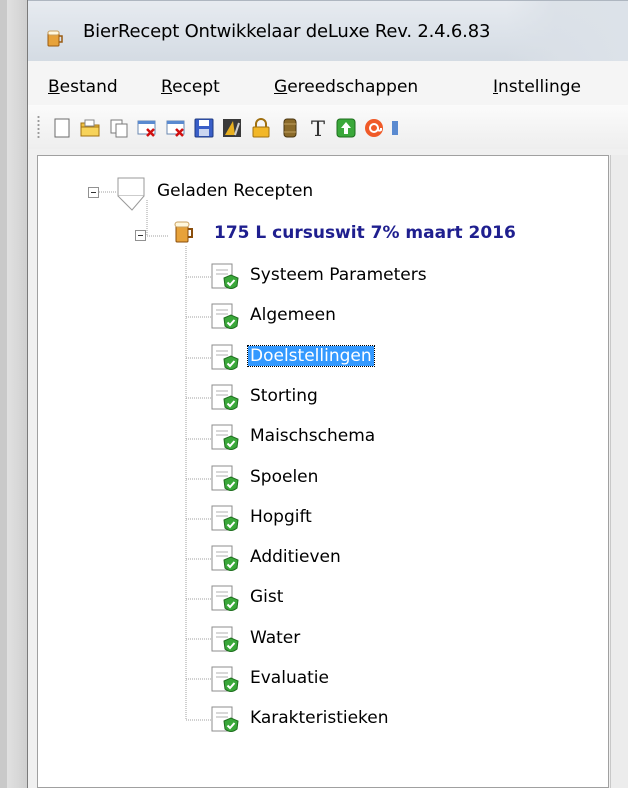 The width and height of the screenshot is (628, 788). Describe the element at coordinates (261, 128) in the screenshot. I see `lock-icon` at that location.